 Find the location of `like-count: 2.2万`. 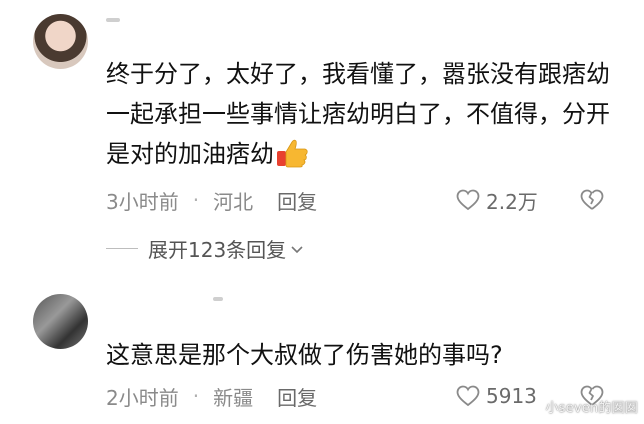

like-count: 2.2万 is located at coordinates (512, 201).